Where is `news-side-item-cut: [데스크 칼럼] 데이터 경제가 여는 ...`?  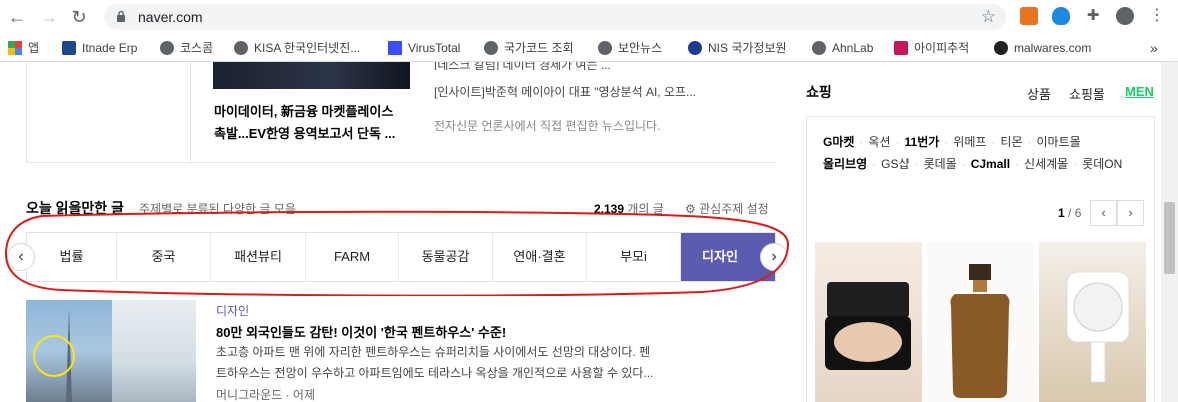
news-side-item-cut: [데스크 칼럼] 데이터 경제가 여는 ... is located at coordinates (522, 66).